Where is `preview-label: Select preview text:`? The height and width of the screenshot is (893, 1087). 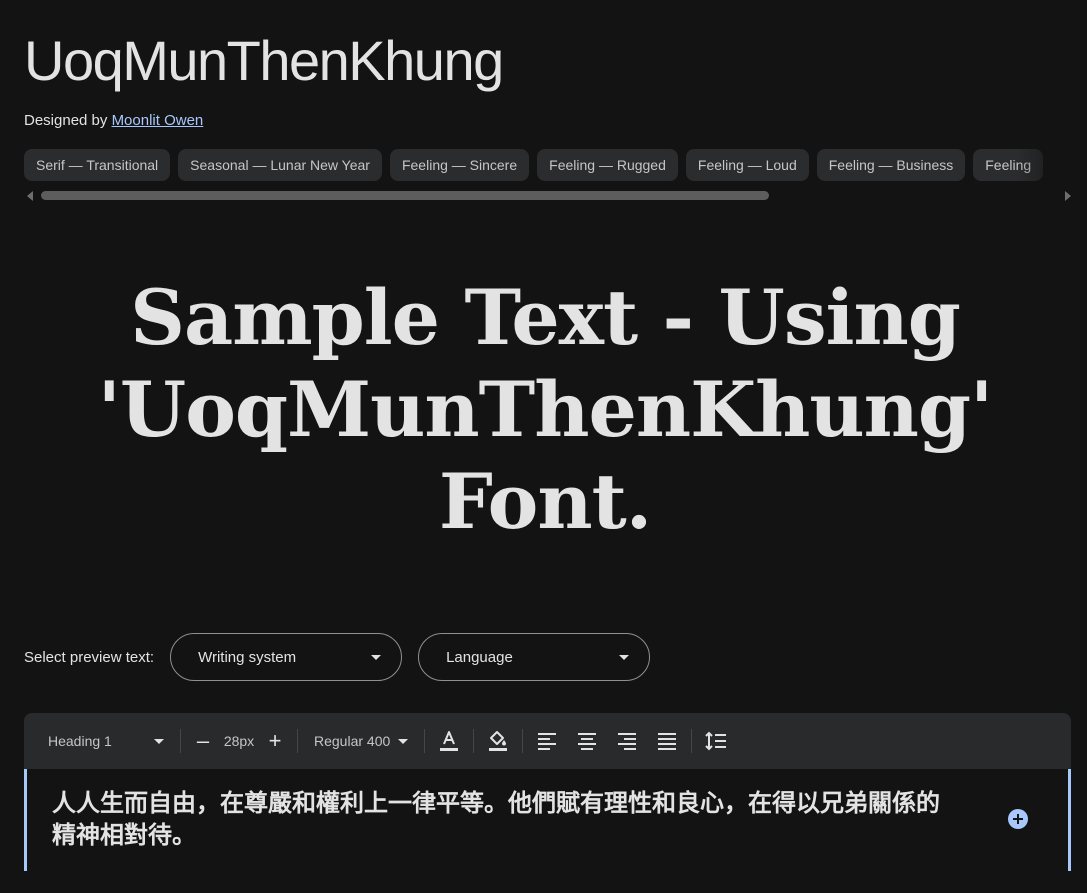 preview-label: Select preview text: is located at coordinates (89, 657).